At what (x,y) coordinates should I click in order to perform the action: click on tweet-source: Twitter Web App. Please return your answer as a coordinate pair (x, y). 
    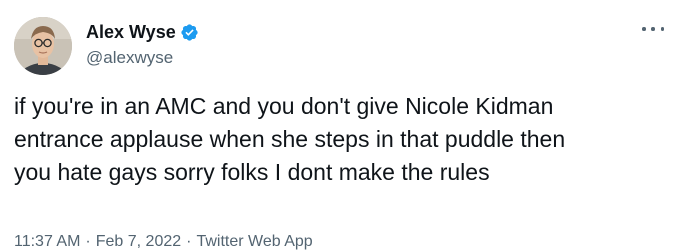
    Looking at the image, I should click on (254, 241).